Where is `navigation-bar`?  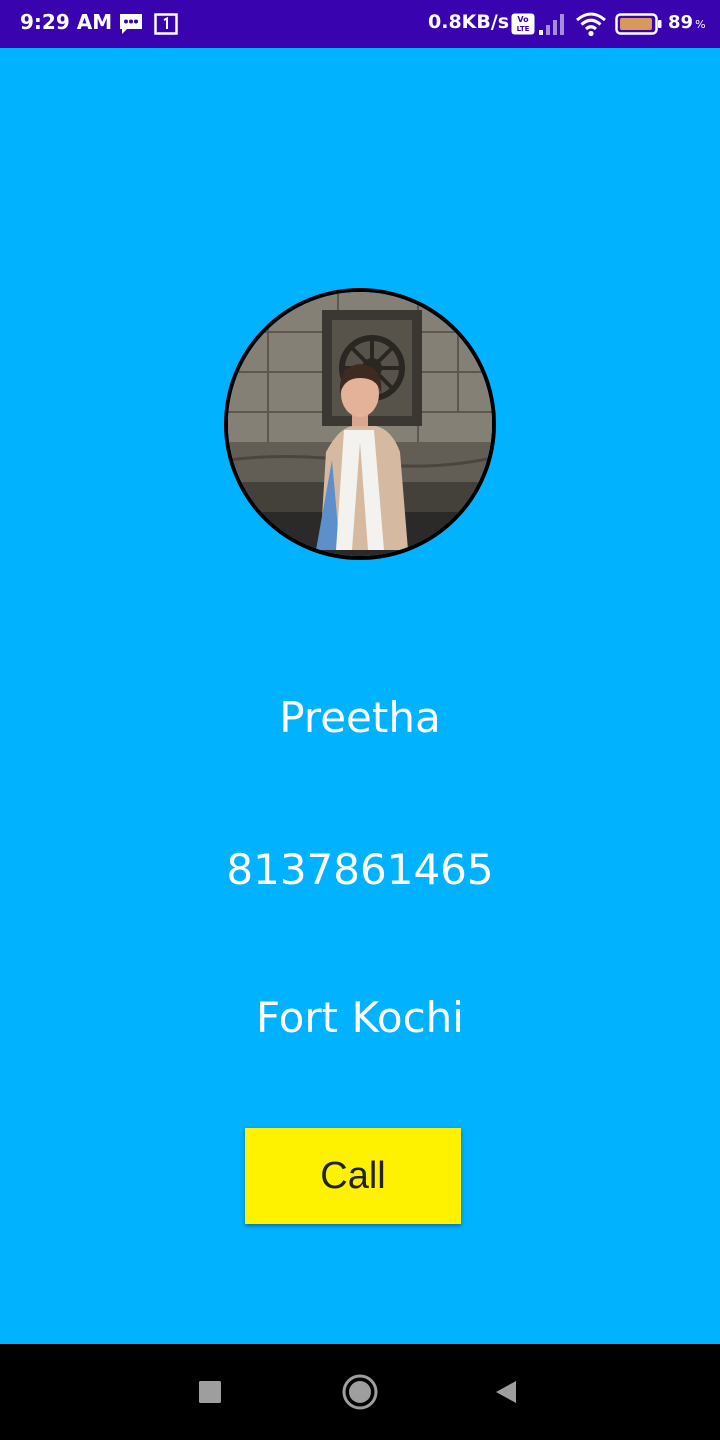
navigation-bar is located at coordinates (360, 1392).